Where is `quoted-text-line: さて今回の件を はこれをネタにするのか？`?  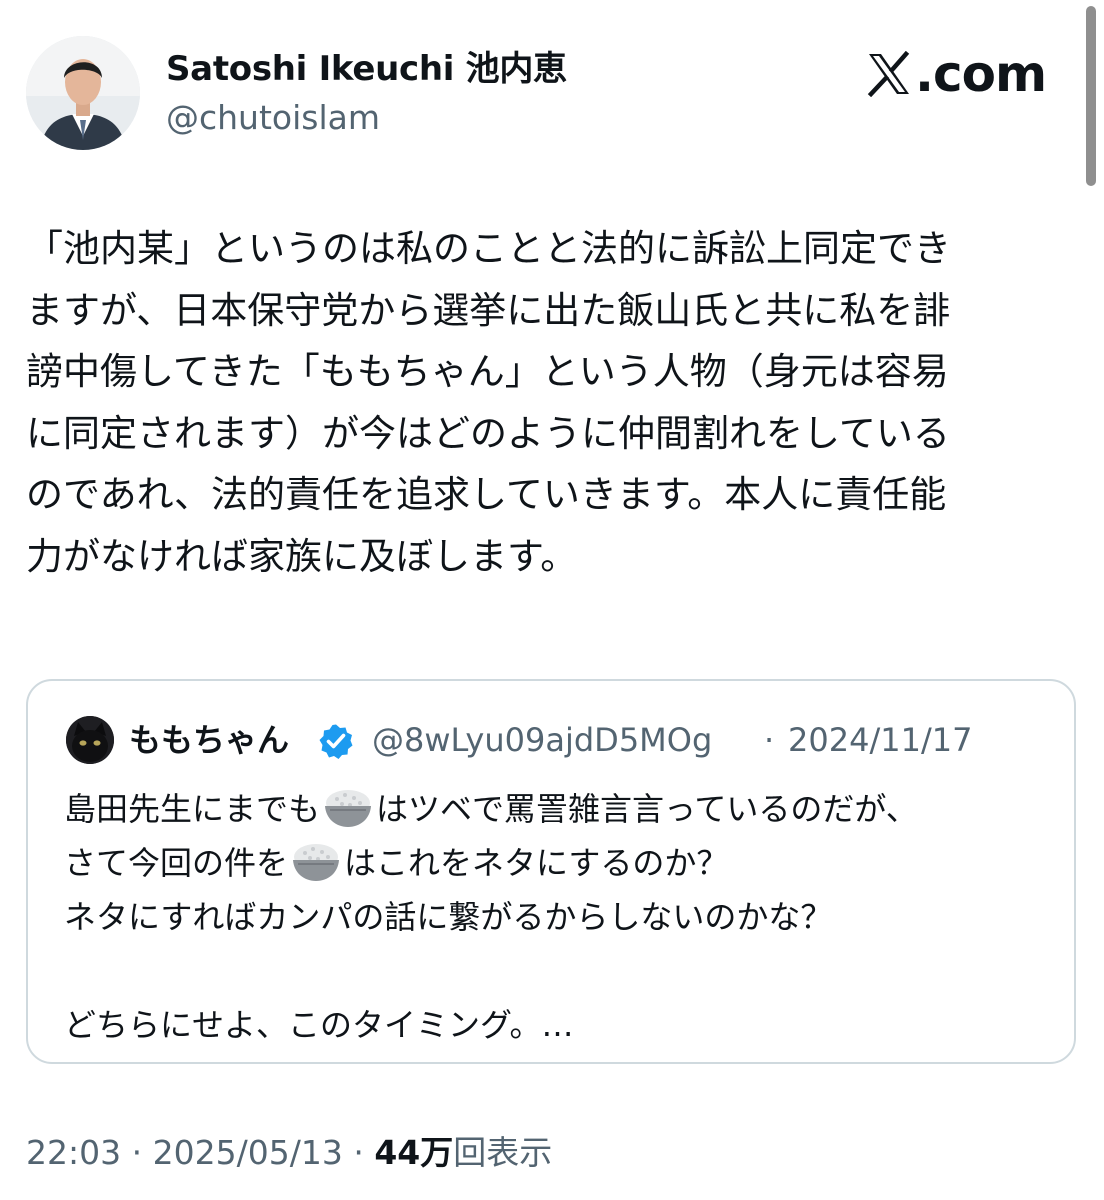 quoted-text-line: さて今回の件を はこれをネタにするのか？ is located at coordinates (491, 863).